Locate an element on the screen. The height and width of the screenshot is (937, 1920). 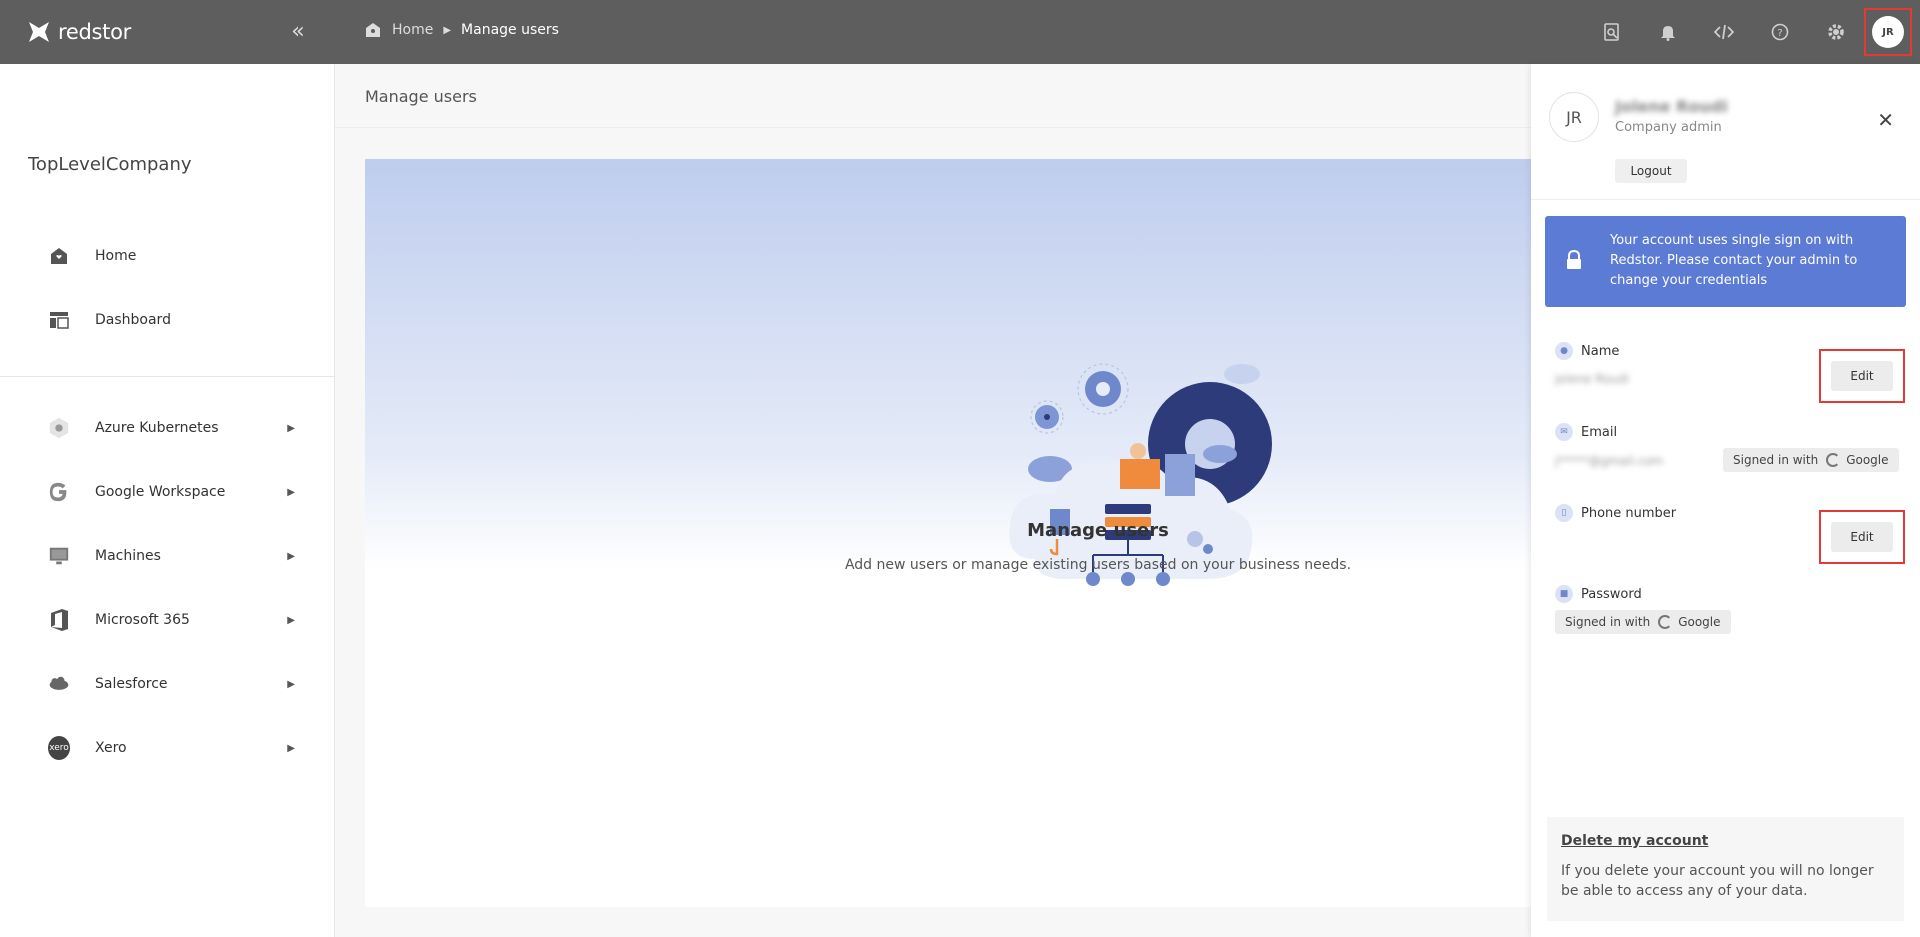
panel-divider is located at coordinates (1725, 199).